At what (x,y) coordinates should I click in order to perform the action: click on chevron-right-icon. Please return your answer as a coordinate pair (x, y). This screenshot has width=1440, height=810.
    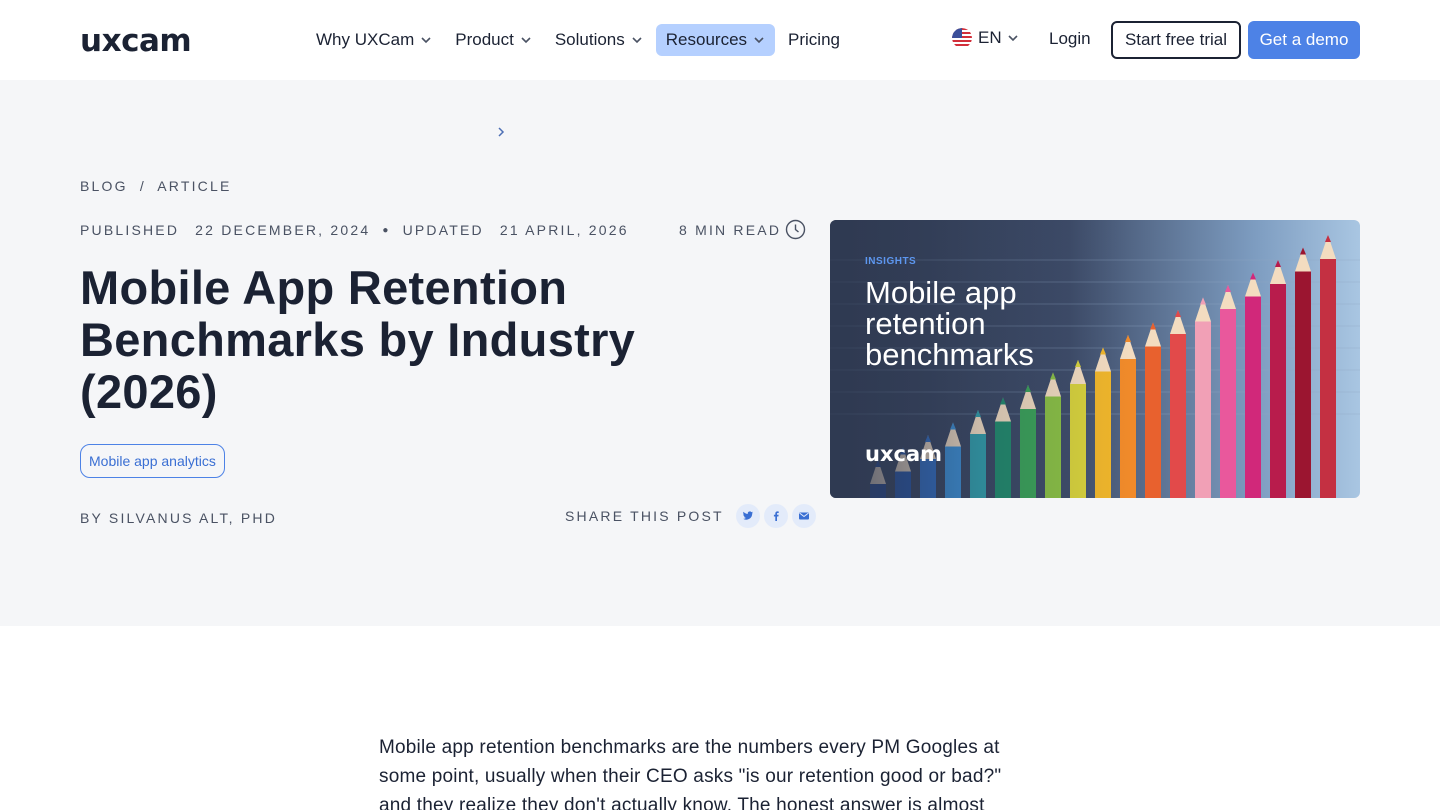
    Looking at the image, I should click on (501, 132).